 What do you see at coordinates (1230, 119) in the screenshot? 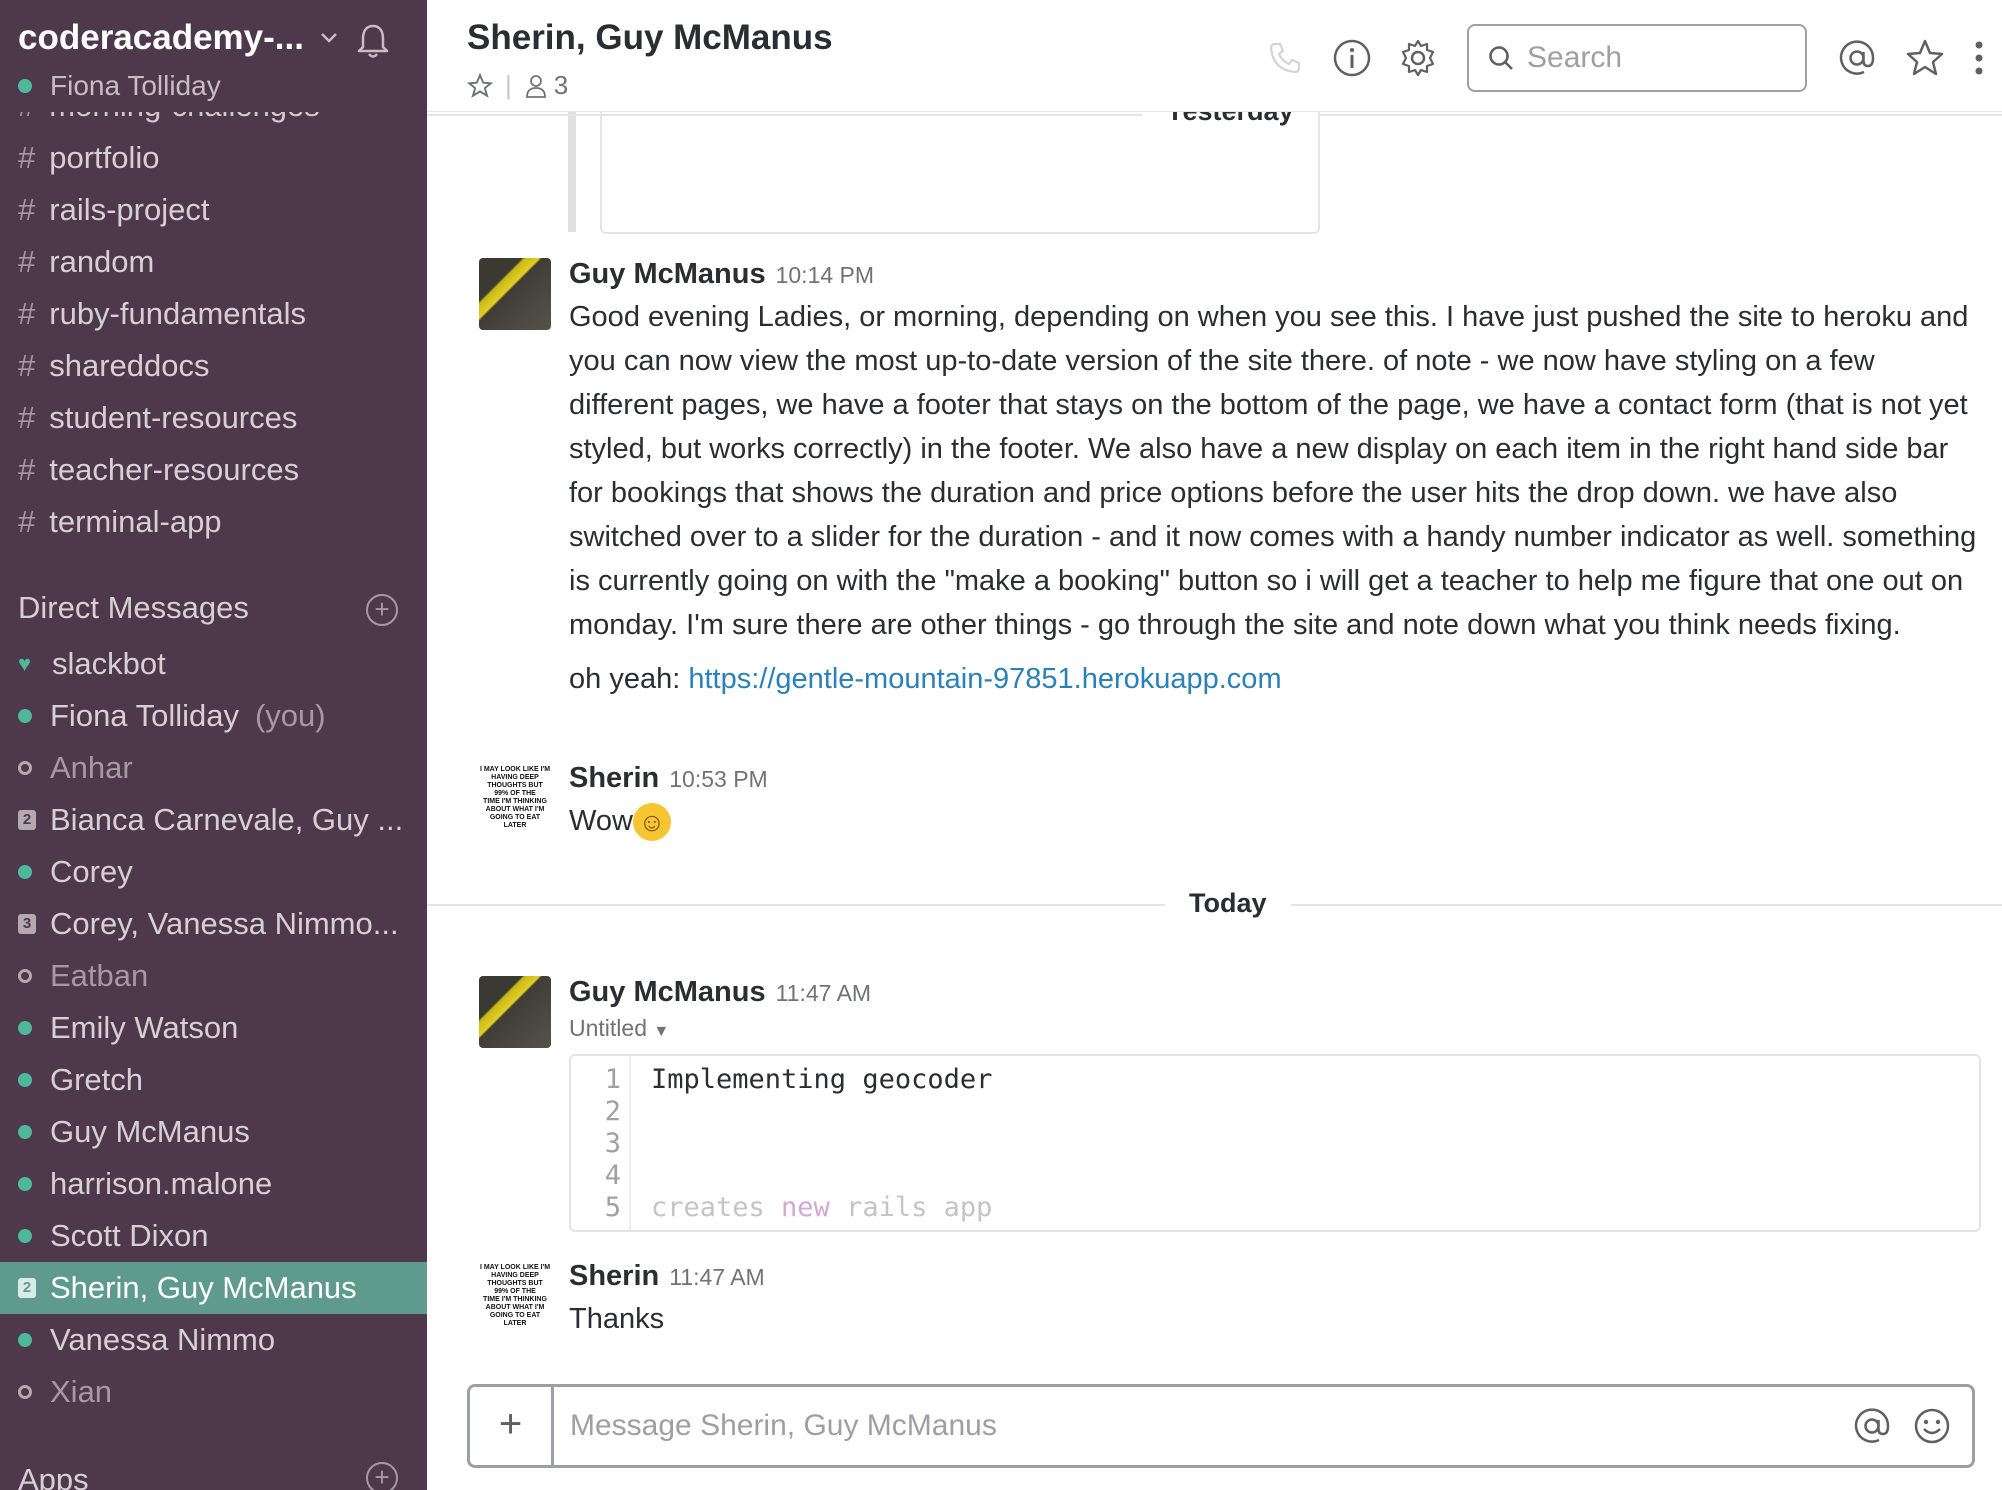
I see `day-divider-yesterday: Yesterday` at bounding box center [1230, 119].